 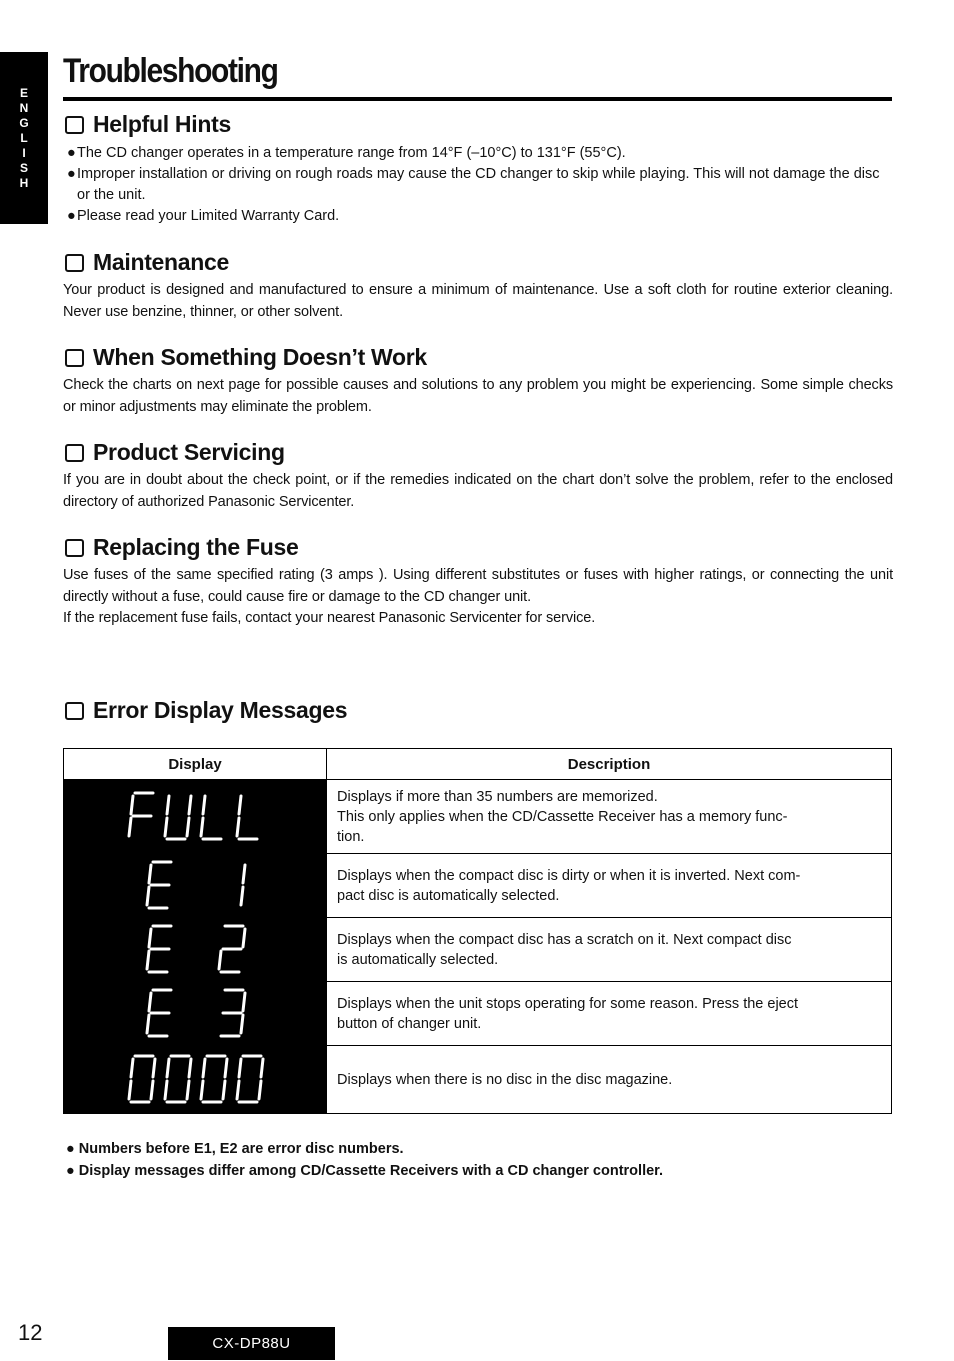 I want to click on lang-letter: L, so click(x=24, y=137).